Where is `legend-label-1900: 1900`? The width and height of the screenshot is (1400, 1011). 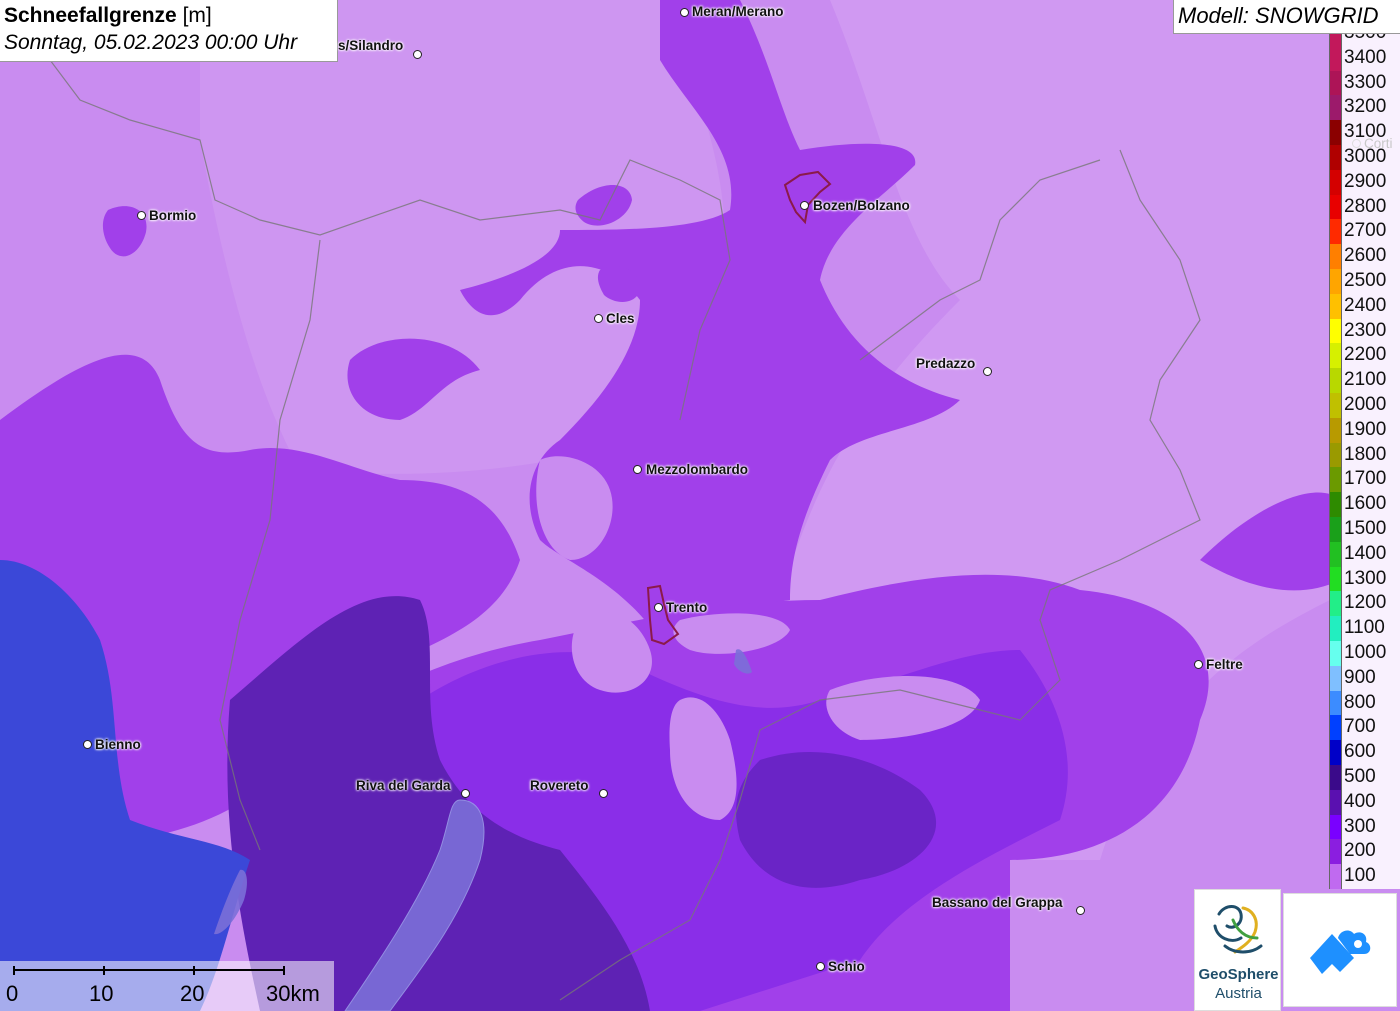
legend-label-1900: 1900 is located at coordinates (1365, 429).